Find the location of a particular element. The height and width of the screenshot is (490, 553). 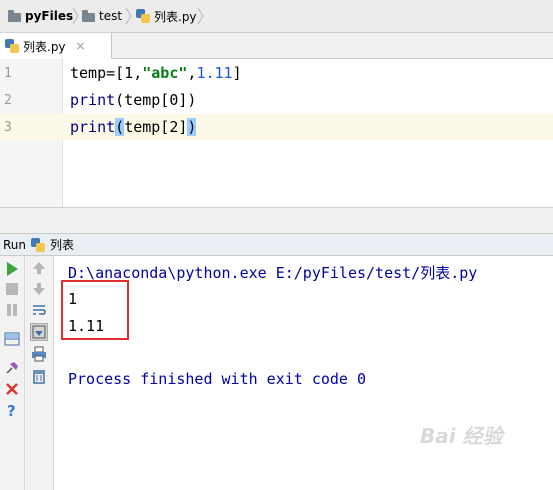

restore-layout-button is located at coordinates (12, 339).